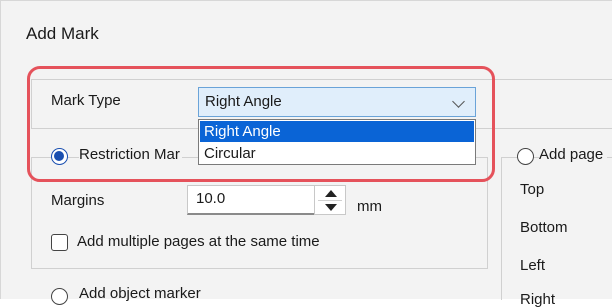 The image size is (612, 308). Describe the element at coordinates (211, 198) in the screenshot. I see `margins-value: 10.0` at that location.